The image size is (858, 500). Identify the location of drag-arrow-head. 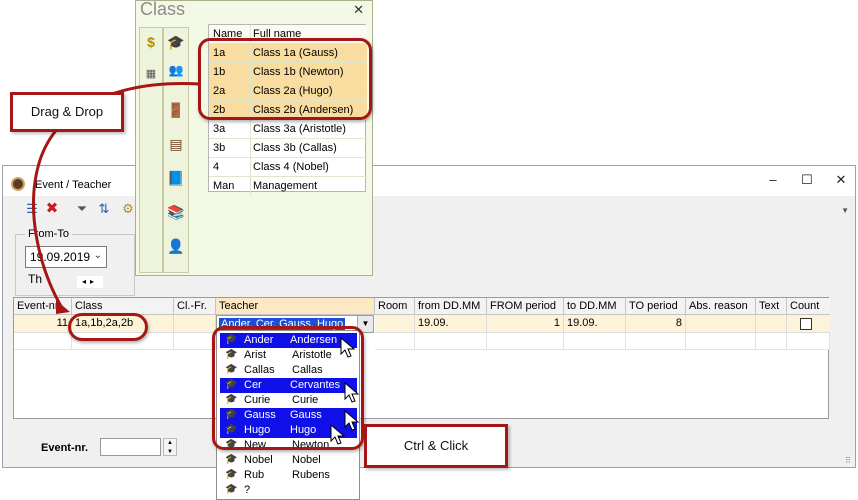
(63, 307).